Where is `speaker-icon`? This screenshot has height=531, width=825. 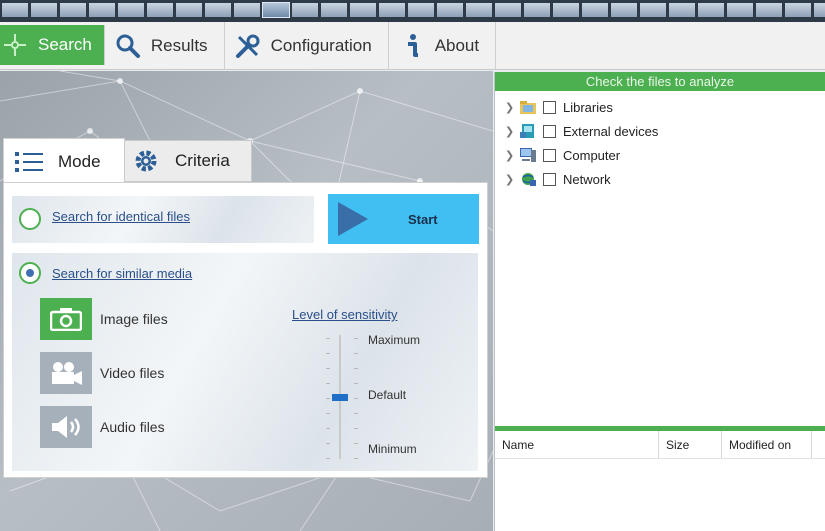 speaker-icon is located at coordinates (66, 427).